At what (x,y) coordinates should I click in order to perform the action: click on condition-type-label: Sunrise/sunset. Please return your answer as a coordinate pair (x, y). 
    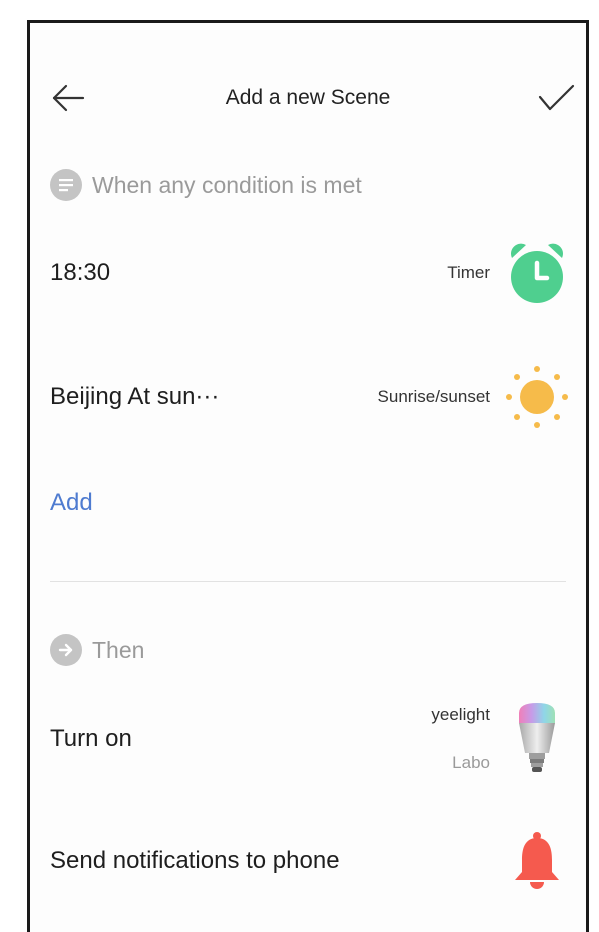
    Looking at the image, I should click on (433, 396).